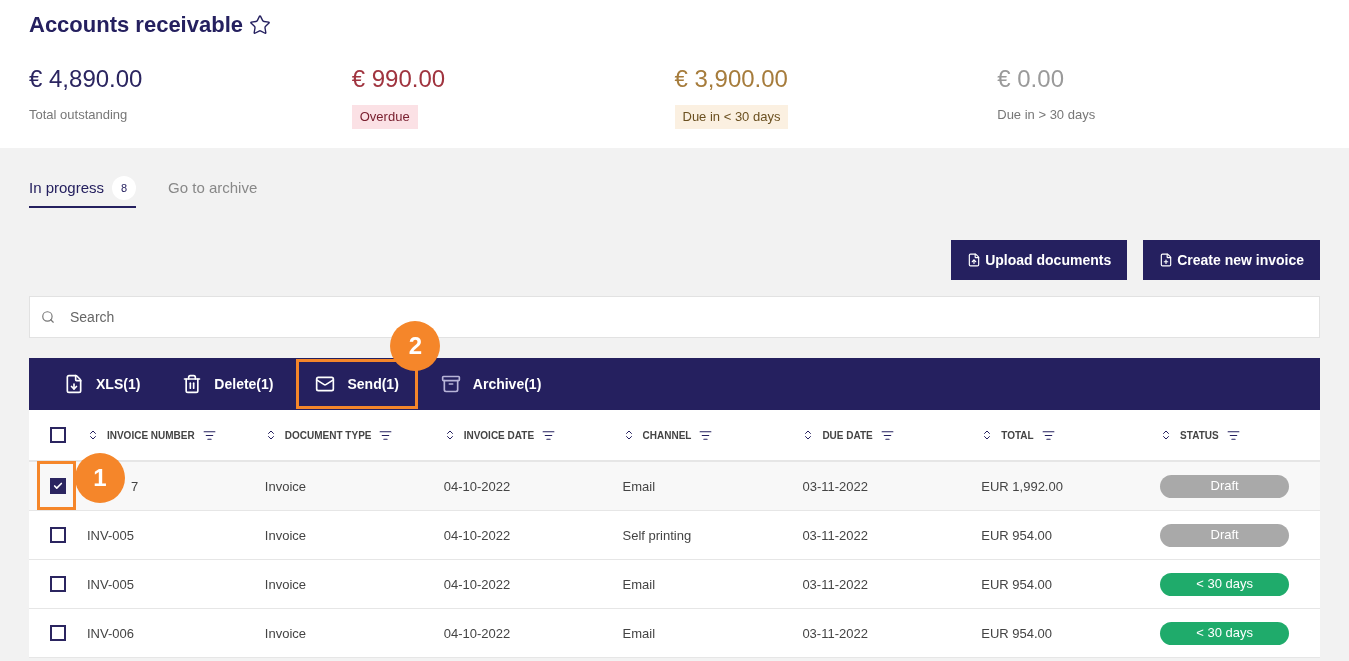 The width and height of the screenshot is (1349, 661). Describe the element at coordinates (150, 435) in the screenshot. I see `column-header: INVOICE NUMBER` at that location.